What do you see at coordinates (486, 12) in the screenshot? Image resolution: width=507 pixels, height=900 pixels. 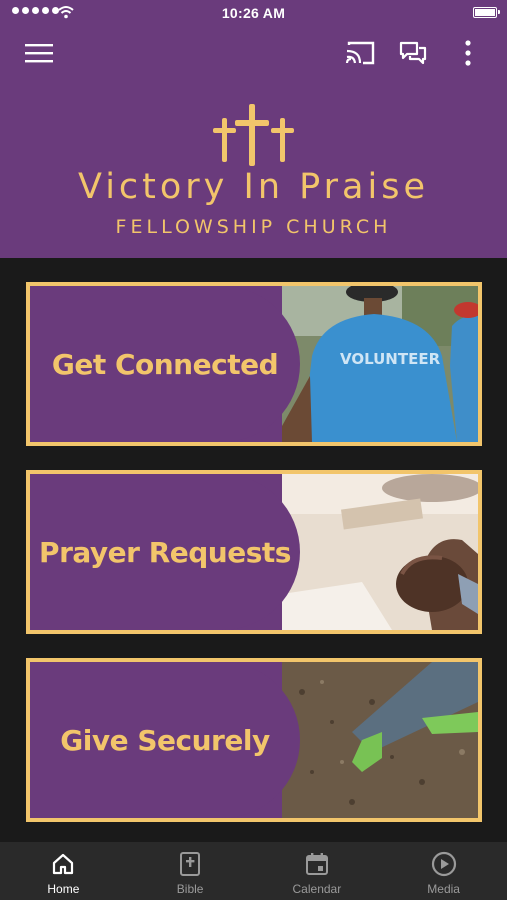 I see `battery-icon` at bounding box center [486, 12].